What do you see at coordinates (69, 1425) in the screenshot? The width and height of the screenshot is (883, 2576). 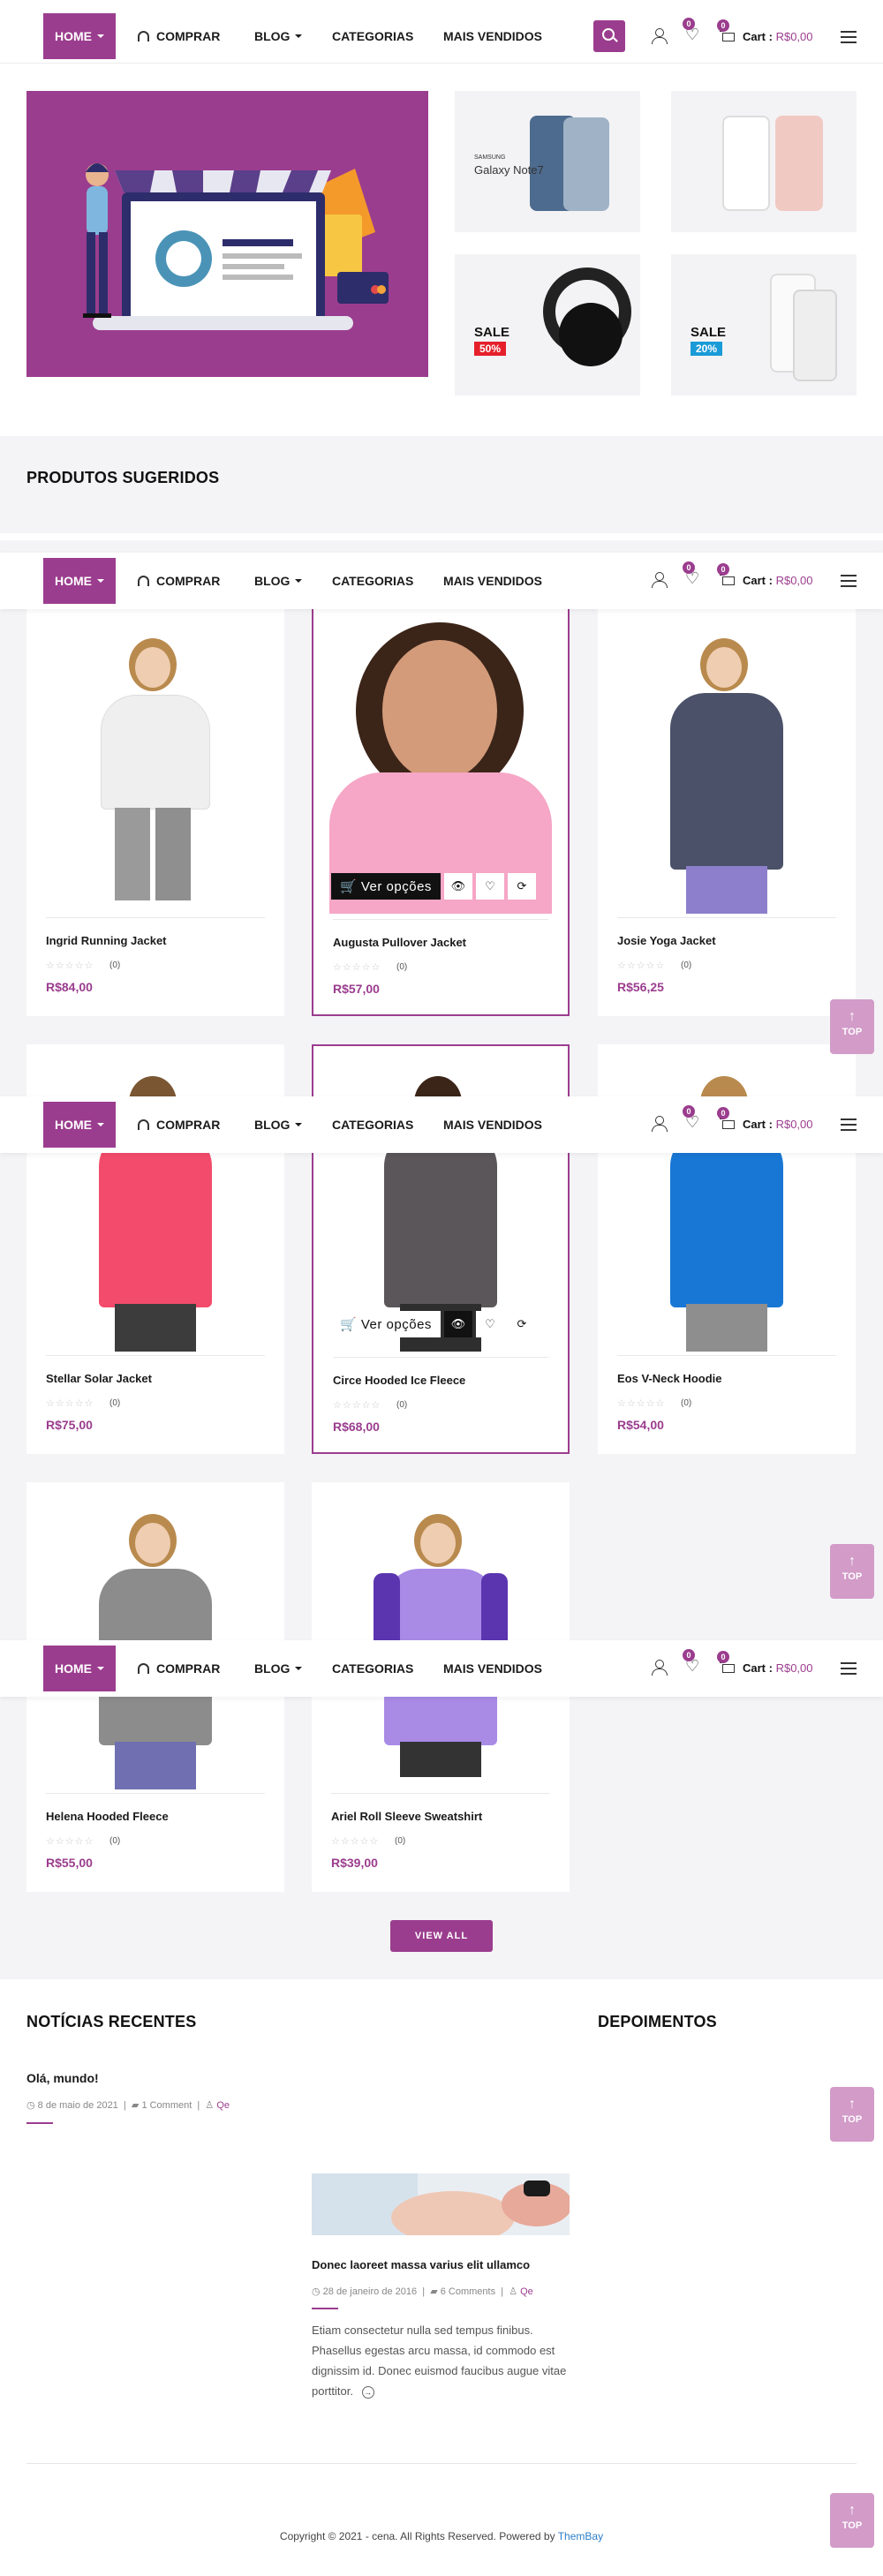 I see `product-price: R$75,00` at bounding box center [69, 1425].